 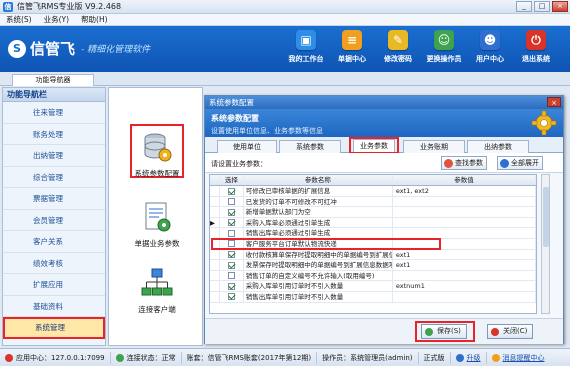 I want to click on sidebar-item-general: 综合管理, so click(x=54, y=177).